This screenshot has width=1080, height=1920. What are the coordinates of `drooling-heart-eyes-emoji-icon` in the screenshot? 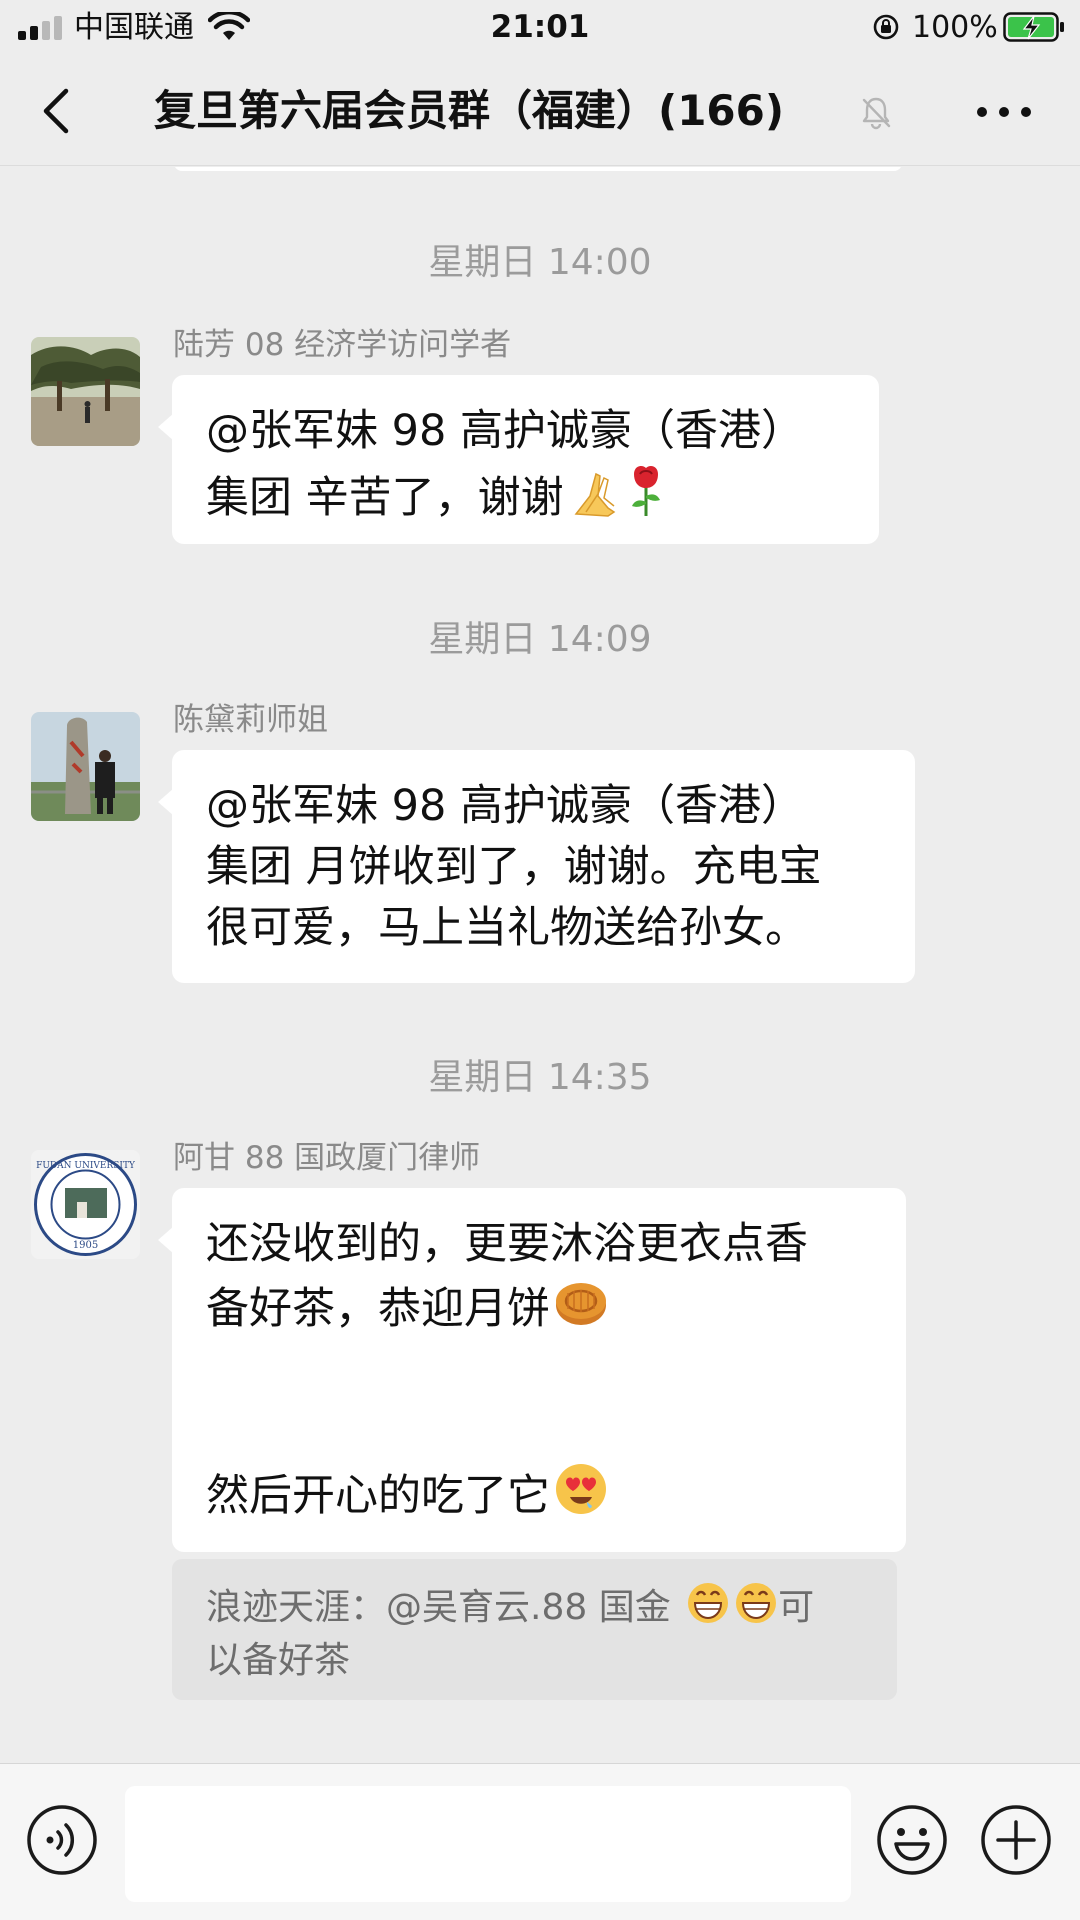 It's located at (581, 1489).